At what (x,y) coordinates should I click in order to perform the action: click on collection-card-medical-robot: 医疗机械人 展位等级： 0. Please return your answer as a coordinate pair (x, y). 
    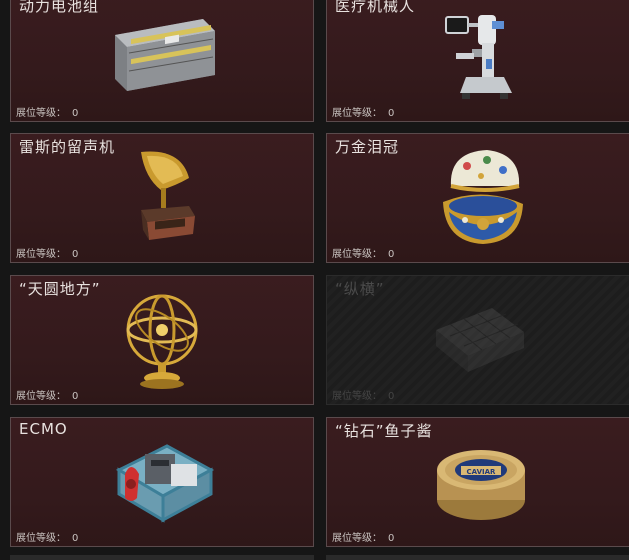
    Looking at the image, I should click on (477, 61).